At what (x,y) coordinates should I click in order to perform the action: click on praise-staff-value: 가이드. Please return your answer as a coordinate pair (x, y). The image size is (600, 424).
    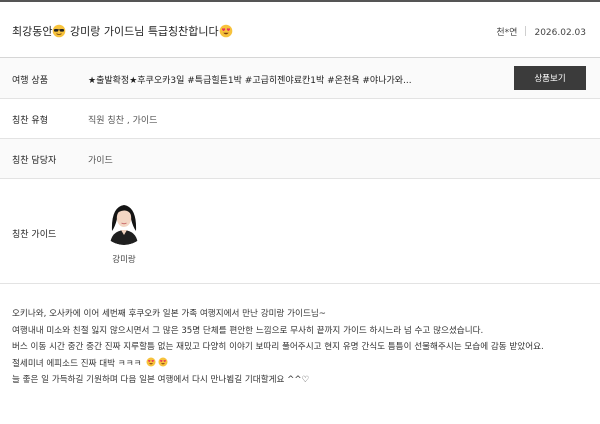
    Looking at the image, I should click on (100, 161).